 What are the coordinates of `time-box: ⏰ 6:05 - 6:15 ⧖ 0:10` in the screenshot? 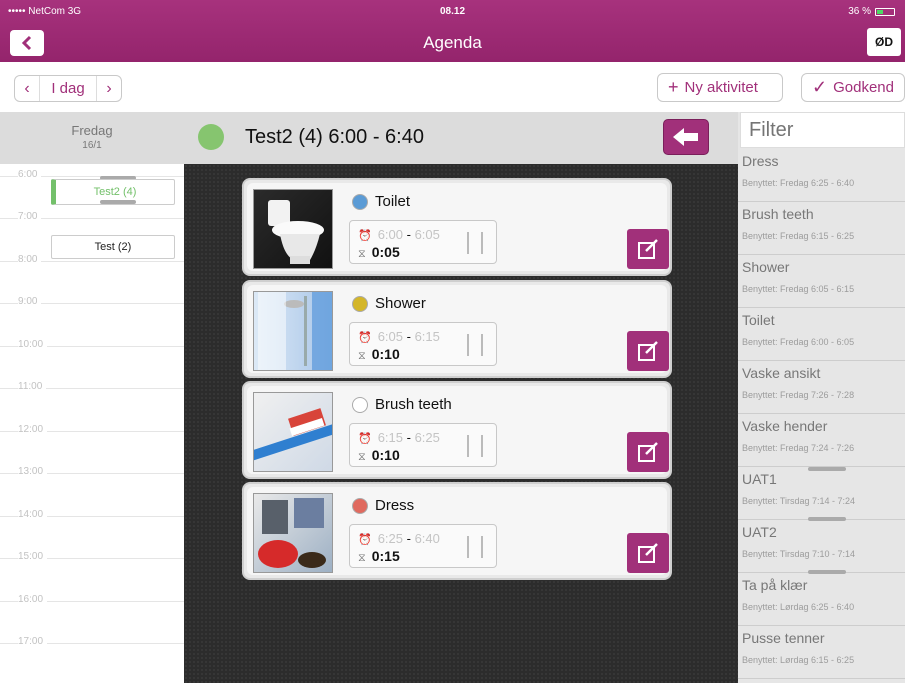 It's located at (423, 344).